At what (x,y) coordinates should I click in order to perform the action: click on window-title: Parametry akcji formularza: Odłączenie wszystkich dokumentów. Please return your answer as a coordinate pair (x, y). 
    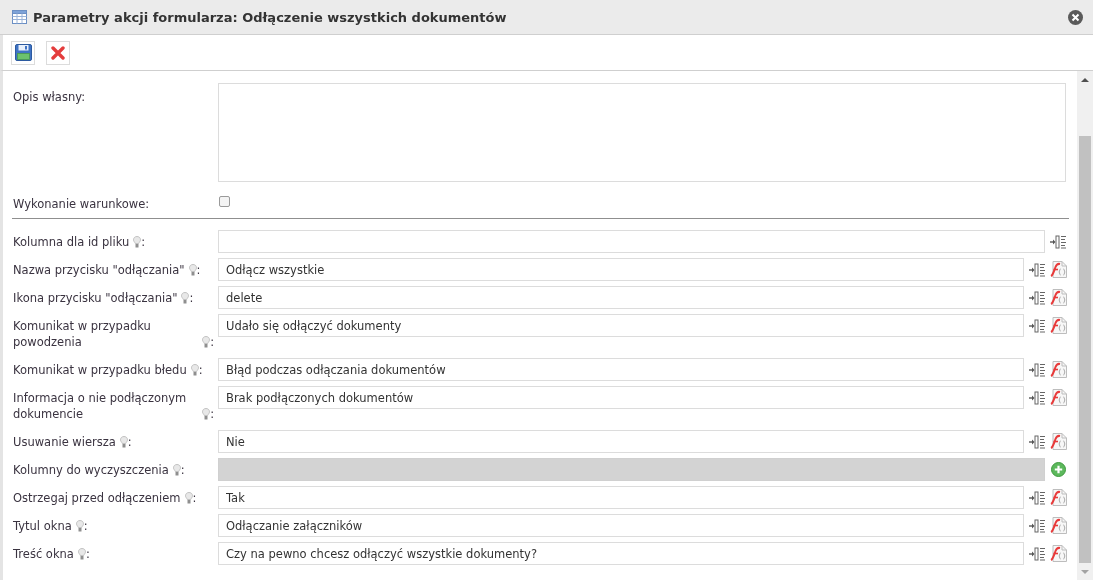
    Looking at the image, I should click on (270, 17).